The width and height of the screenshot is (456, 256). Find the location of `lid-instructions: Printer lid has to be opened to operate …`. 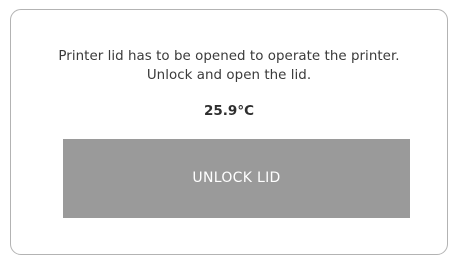

lid-instructions: Printer lid has to be opened to operate … is located at coordinates (229, 66).